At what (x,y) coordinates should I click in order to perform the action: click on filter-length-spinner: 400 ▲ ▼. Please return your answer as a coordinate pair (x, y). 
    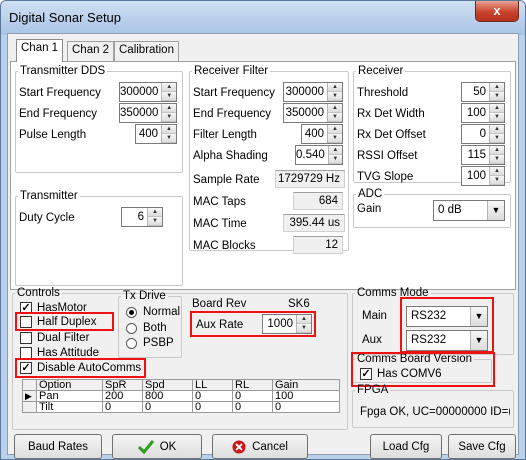
    Looking at the image, I should click on (322, 134).